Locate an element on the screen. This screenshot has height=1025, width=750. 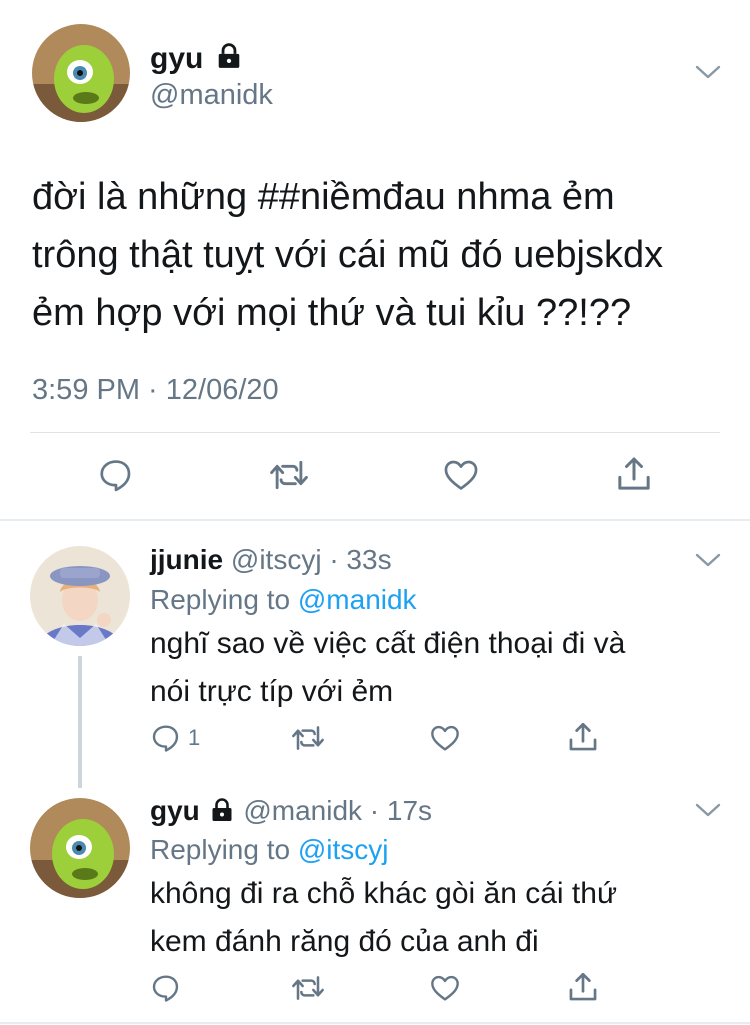
handle: @manidk is located at coordinates (211, 95).